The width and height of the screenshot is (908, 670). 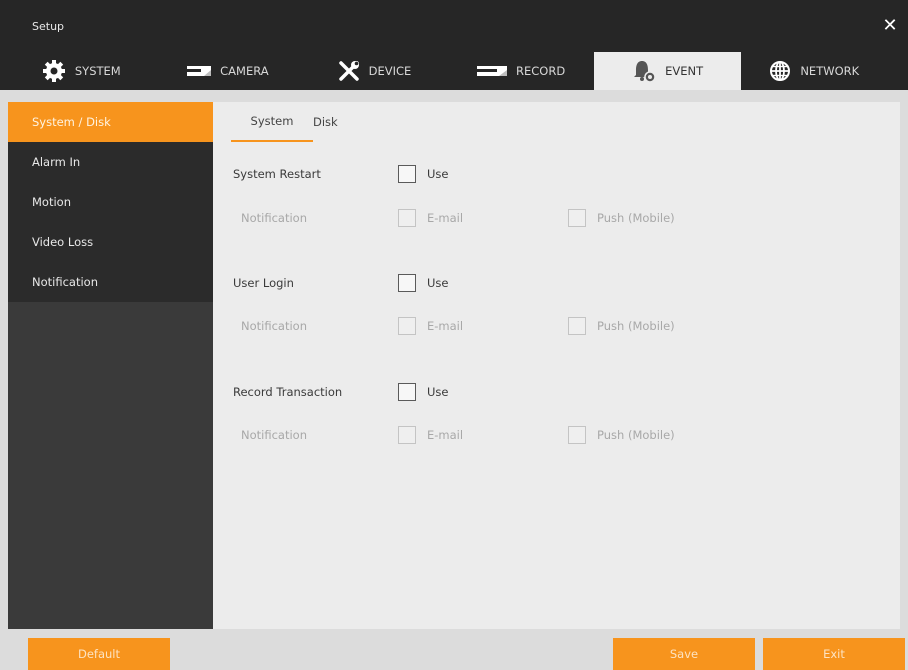 I want to click on tab-network-label: NETWORK, so click(x=830, y=71).